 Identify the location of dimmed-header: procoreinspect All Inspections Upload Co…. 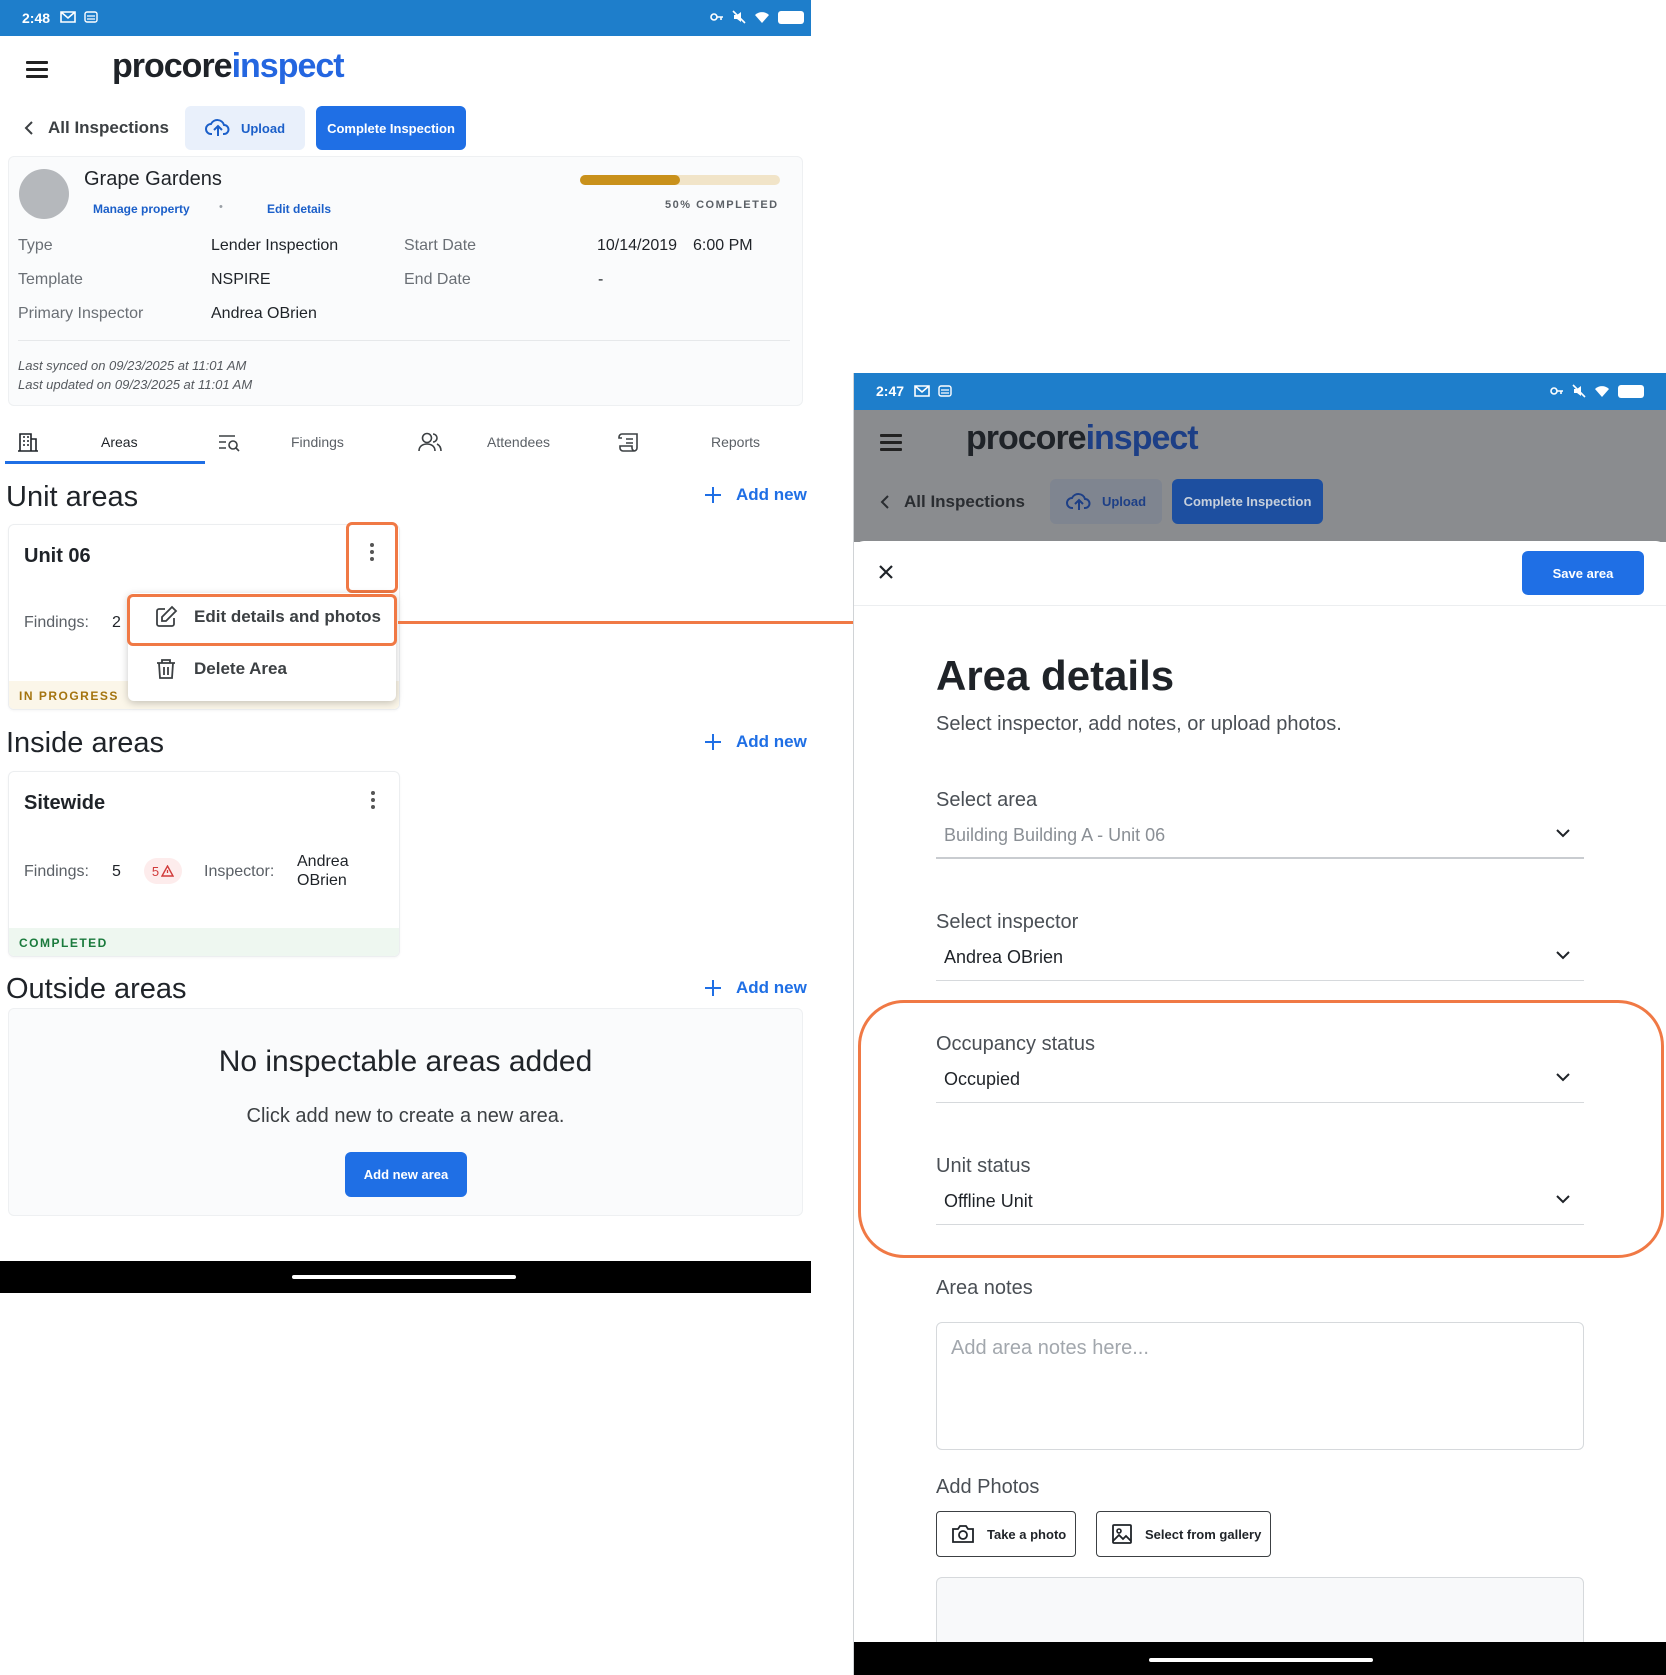
(1260, 476).